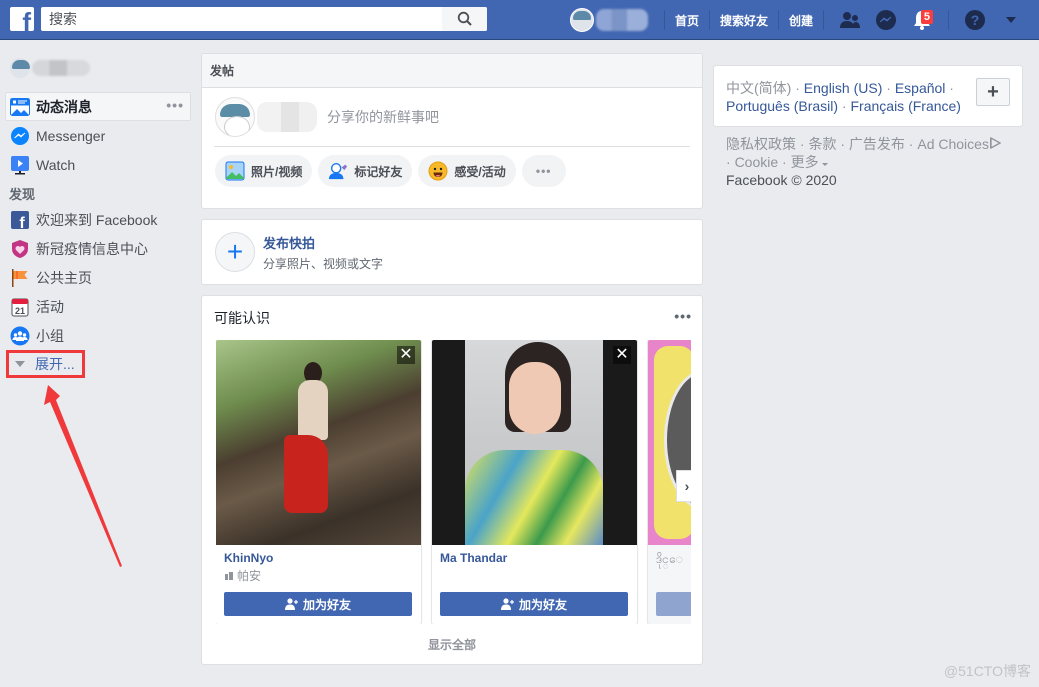 This screenshot has height=687, width=1039. I want to click on account-menu-button, so click(1011, 20).